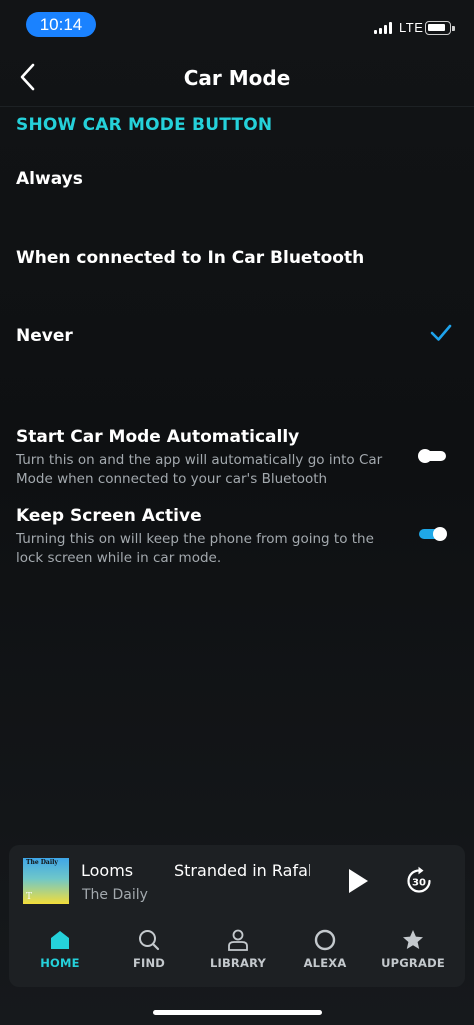 The height and width of the screenshot is (1025, 474). I want to click on bottom-tab-bar: HOME FIND LIBRARY ALEXA UPGRADE, so click(237, 954).